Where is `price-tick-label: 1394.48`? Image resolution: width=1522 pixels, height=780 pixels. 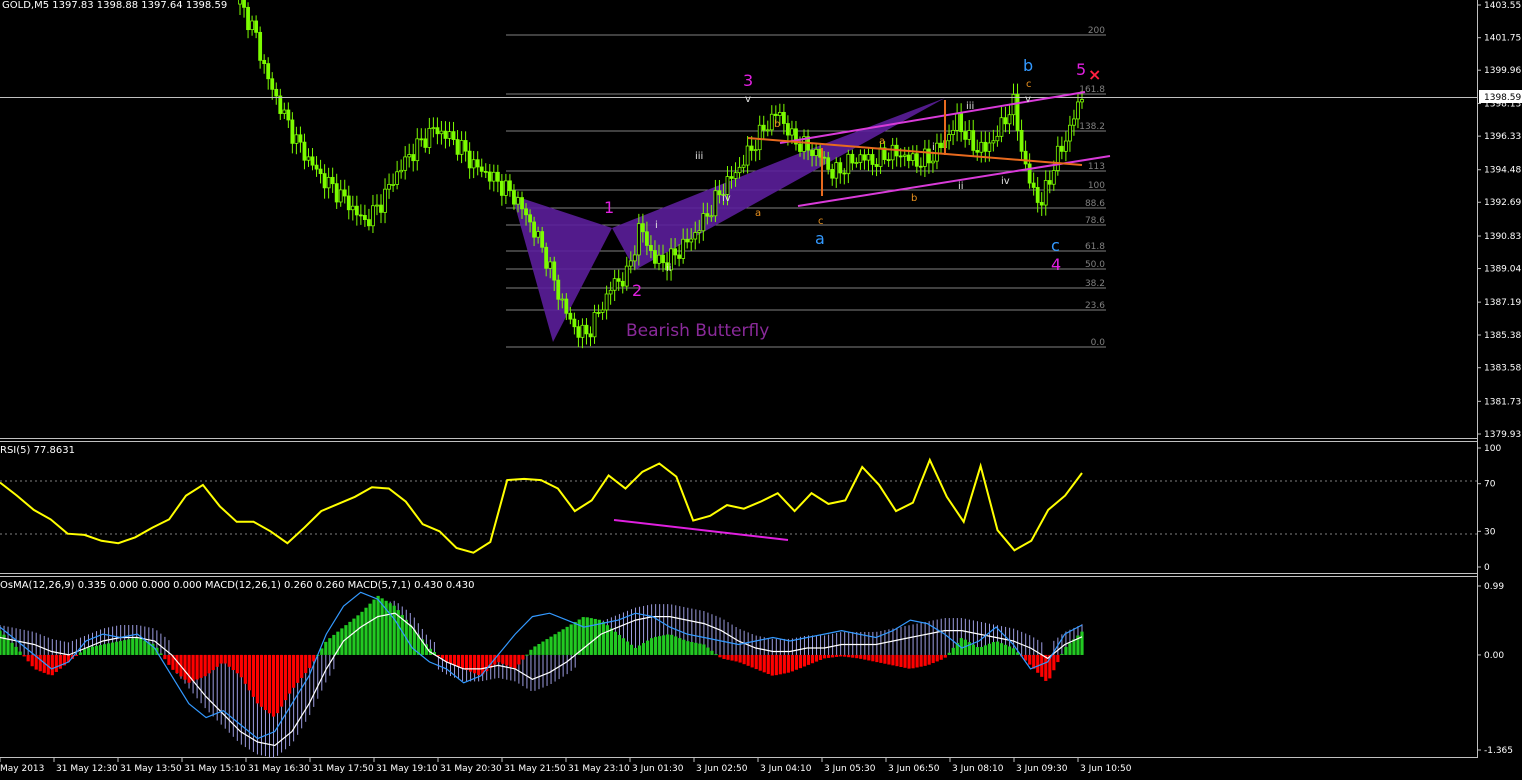 price-tick-label: 1394.48 is located at coordinates (1502, 171).